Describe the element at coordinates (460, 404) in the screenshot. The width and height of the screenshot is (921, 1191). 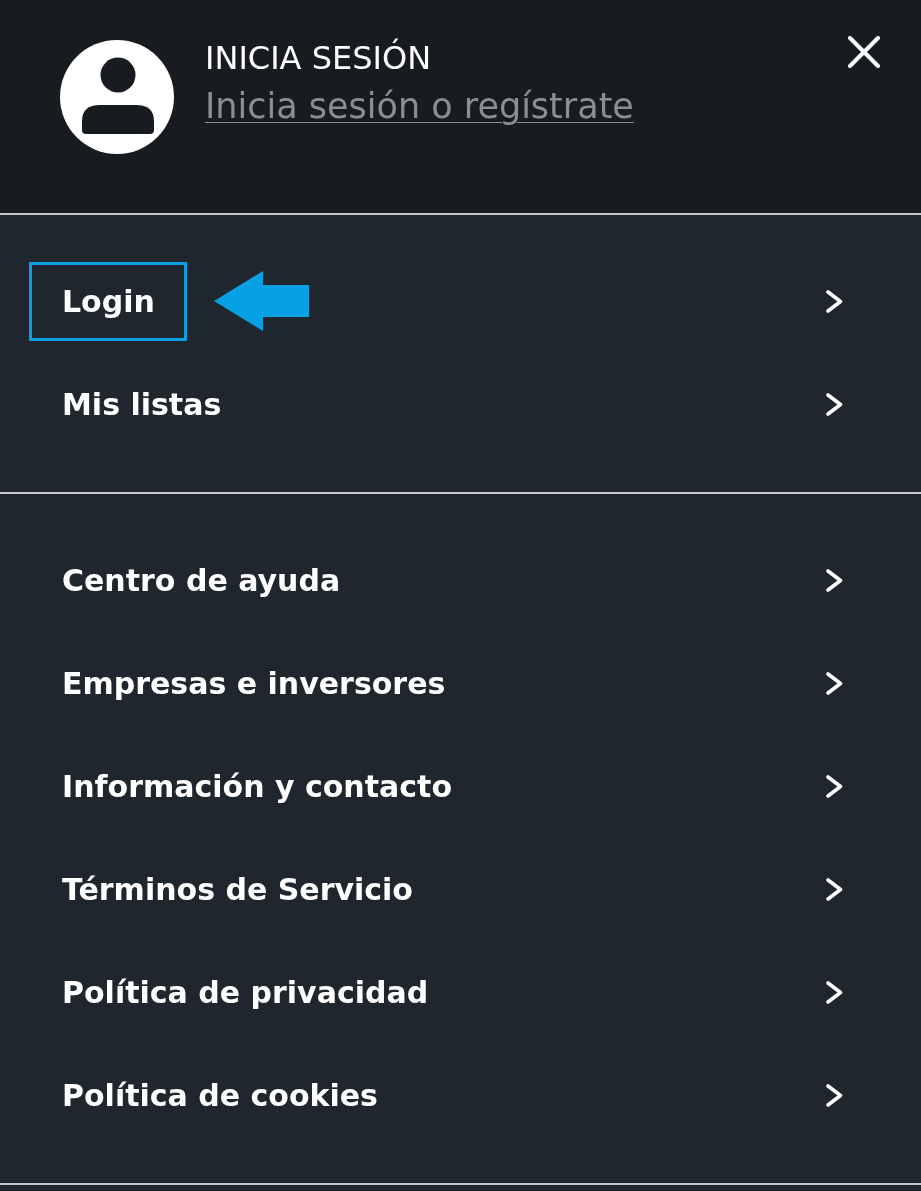
I see `menu-item: Mis listas` at that location.